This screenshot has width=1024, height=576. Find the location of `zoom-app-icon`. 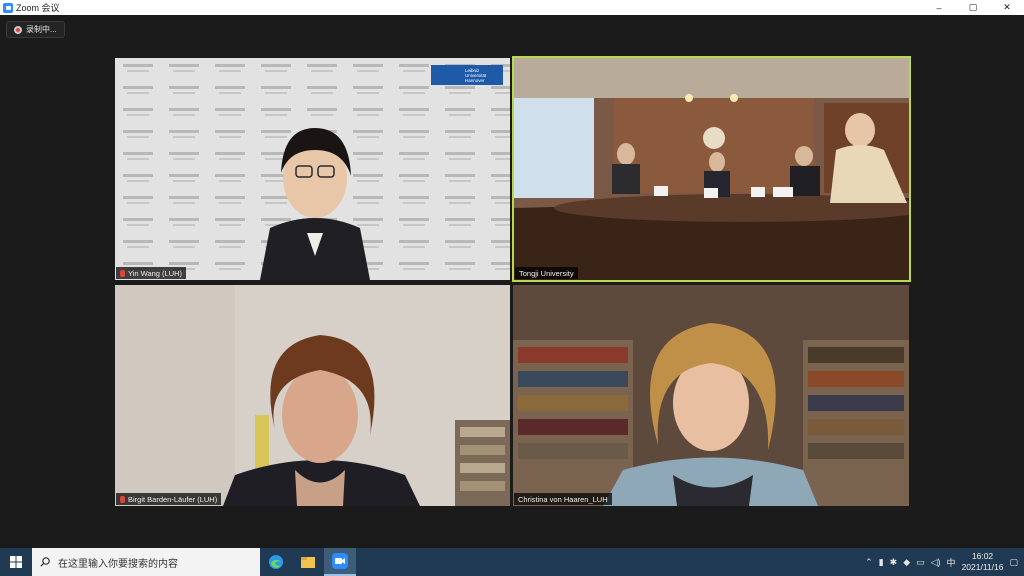

zoom-app-icon is located at coordinates (8, 7).